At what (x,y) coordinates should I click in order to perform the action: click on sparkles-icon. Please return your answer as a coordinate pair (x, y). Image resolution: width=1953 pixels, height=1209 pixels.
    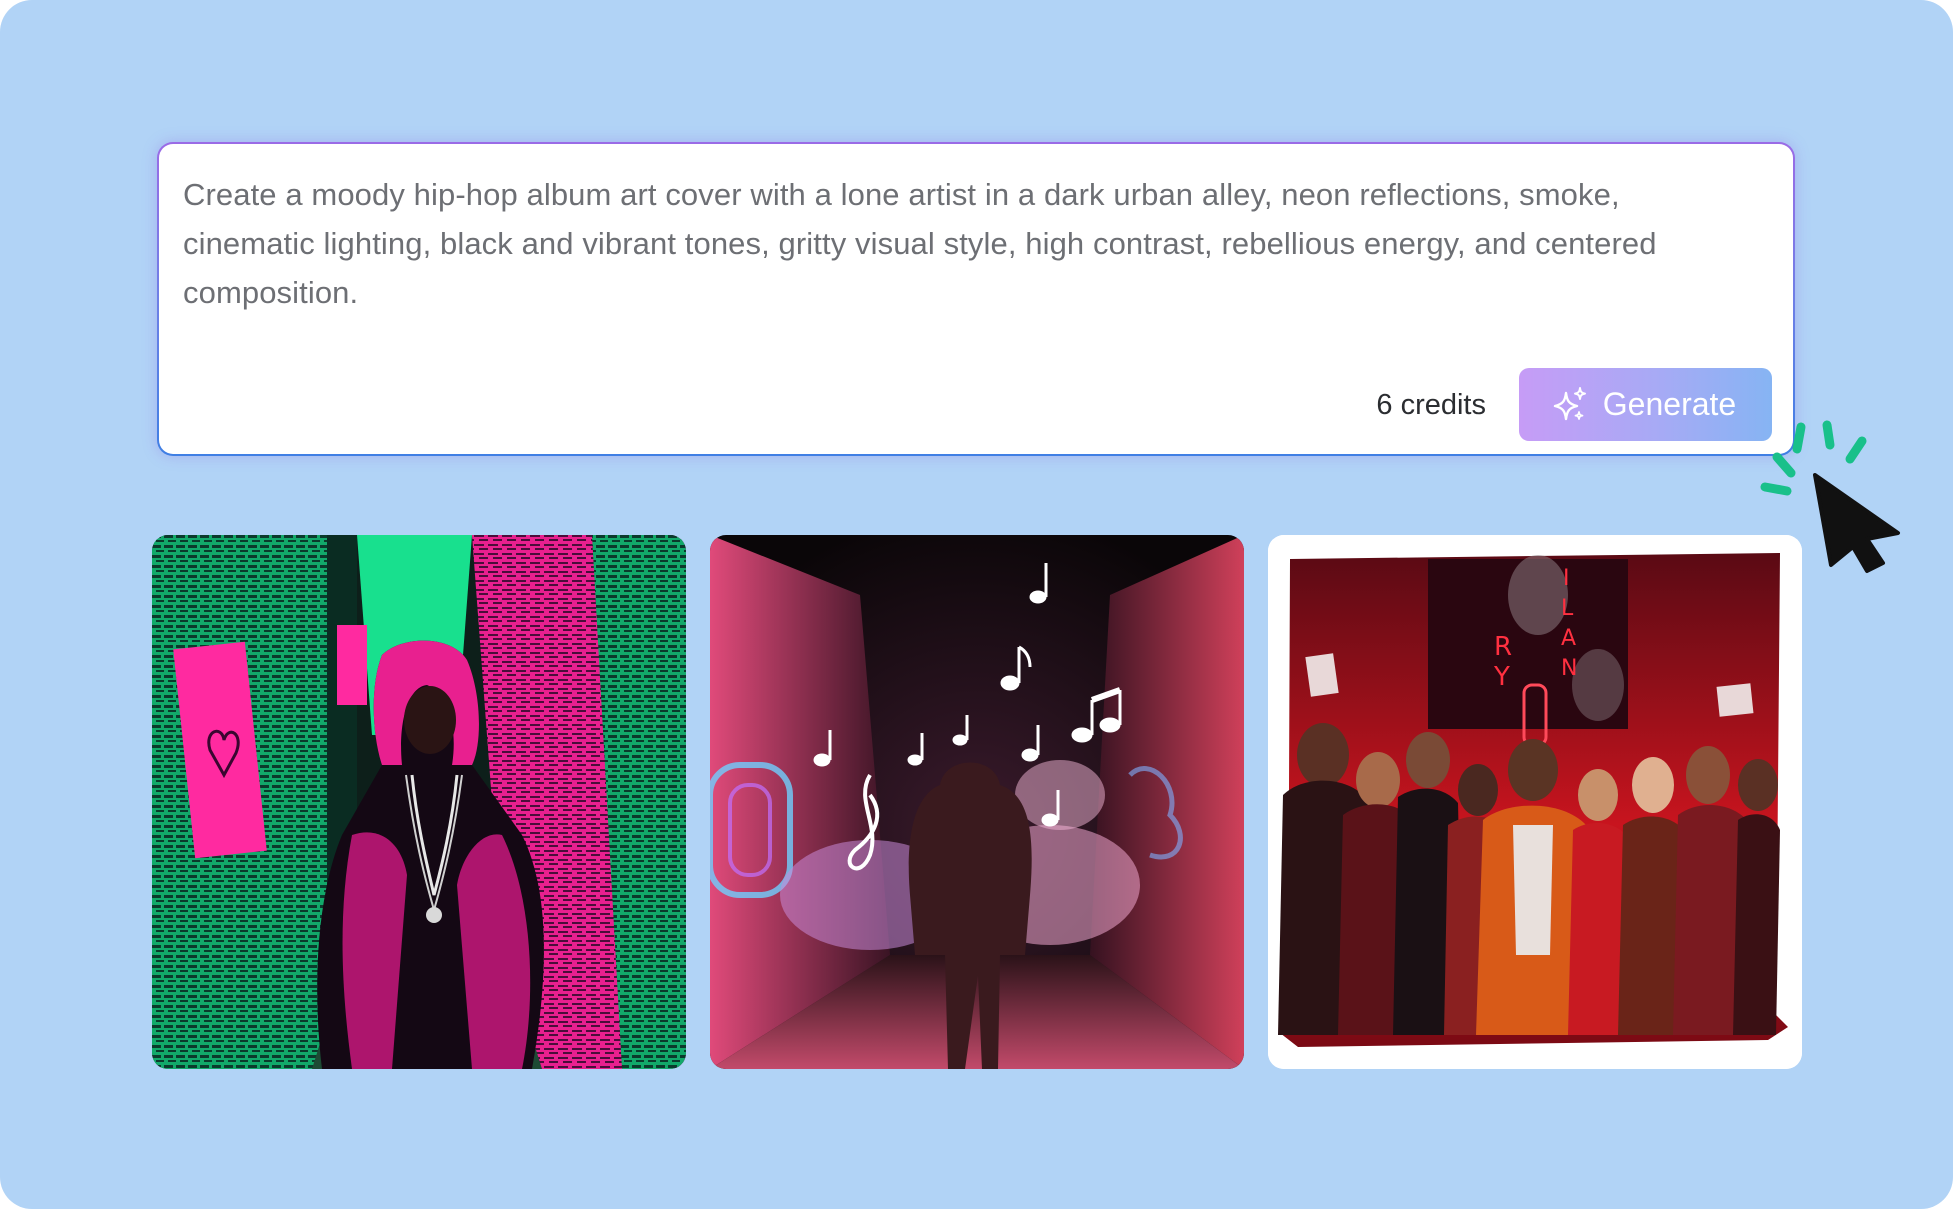
    Looking at the image, I should click on (1569, 405).